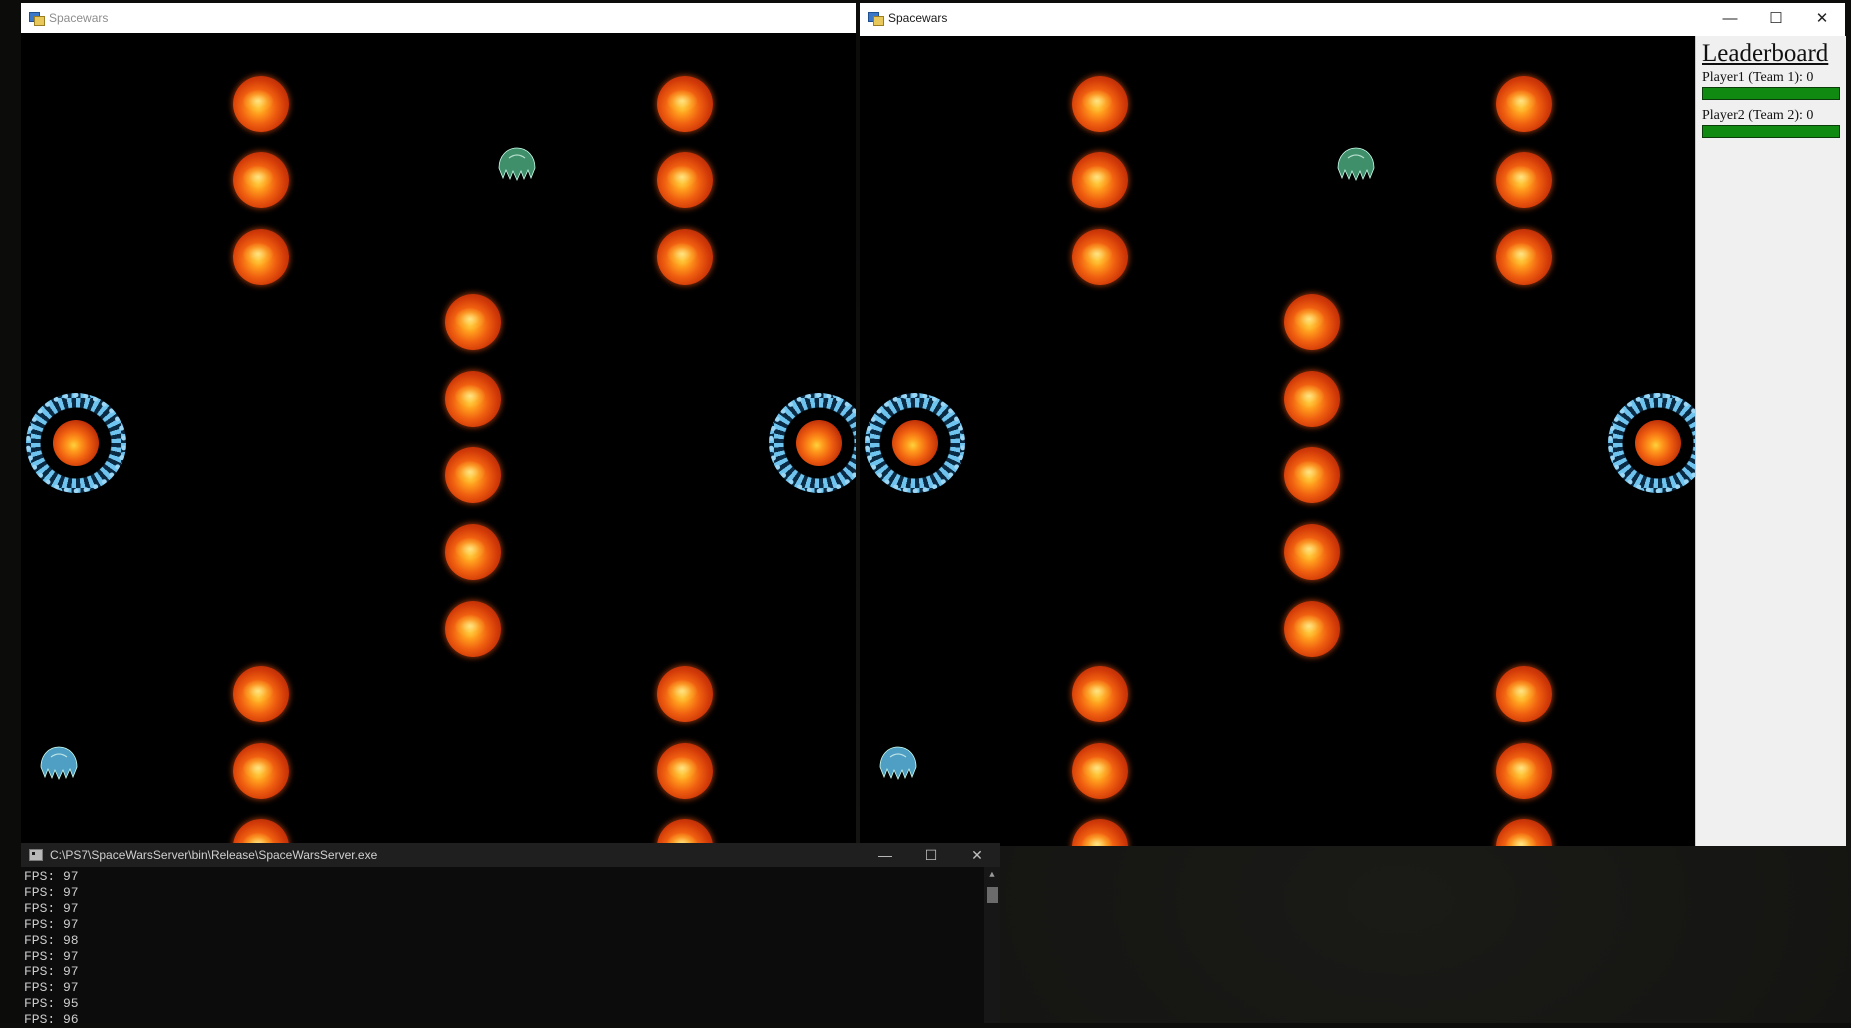  What do you see at coordinates (992, 945) in the screenshot?
I see `console-scrollbar: ▲` at bounding box center [992, 945].